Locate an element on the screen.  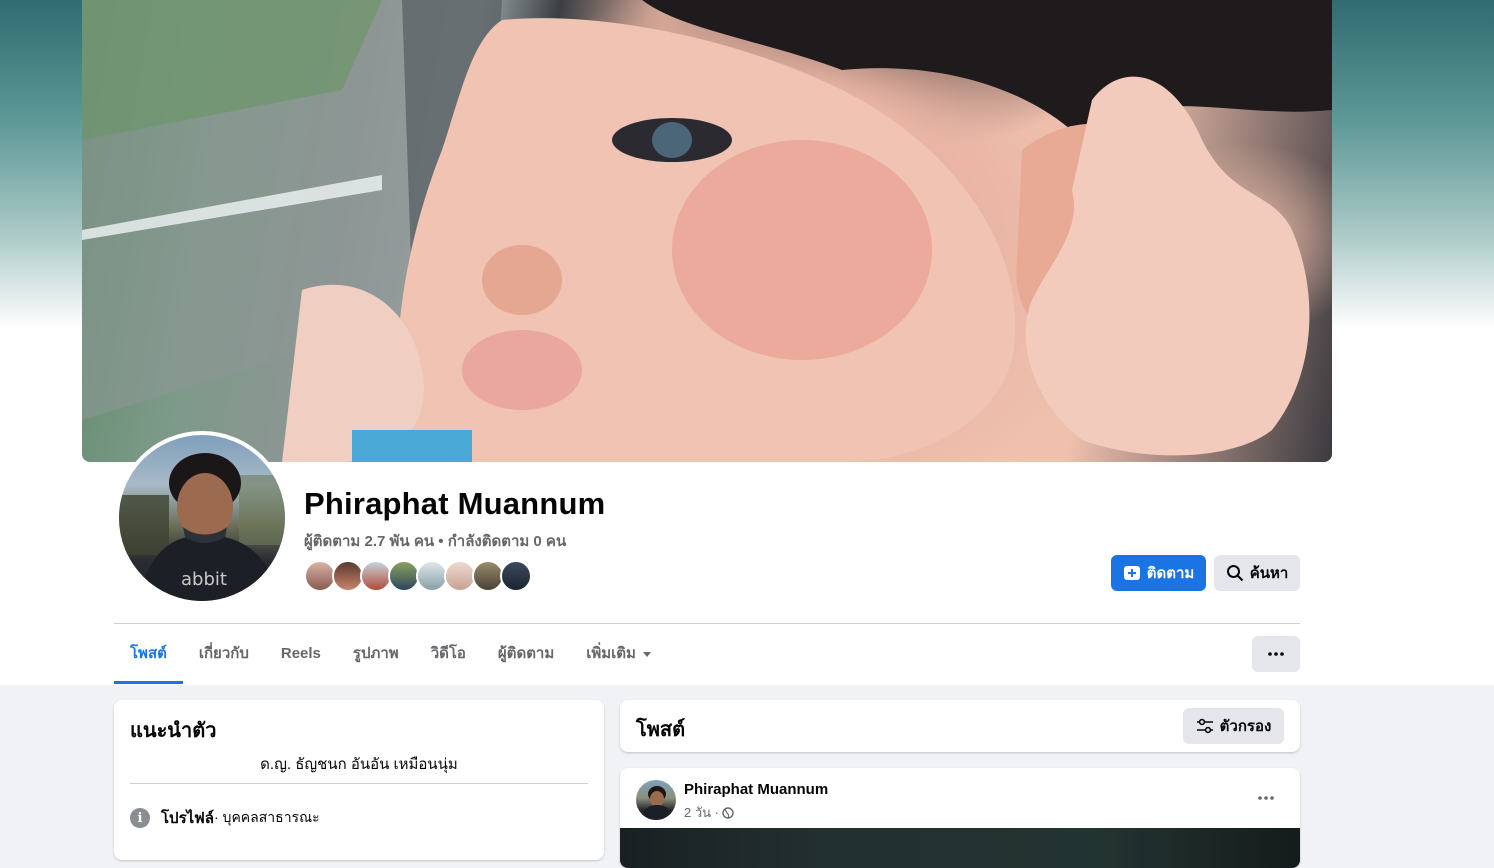
profile-type: · บุคคลสาธารณะ is located at coordinates (267, 817).